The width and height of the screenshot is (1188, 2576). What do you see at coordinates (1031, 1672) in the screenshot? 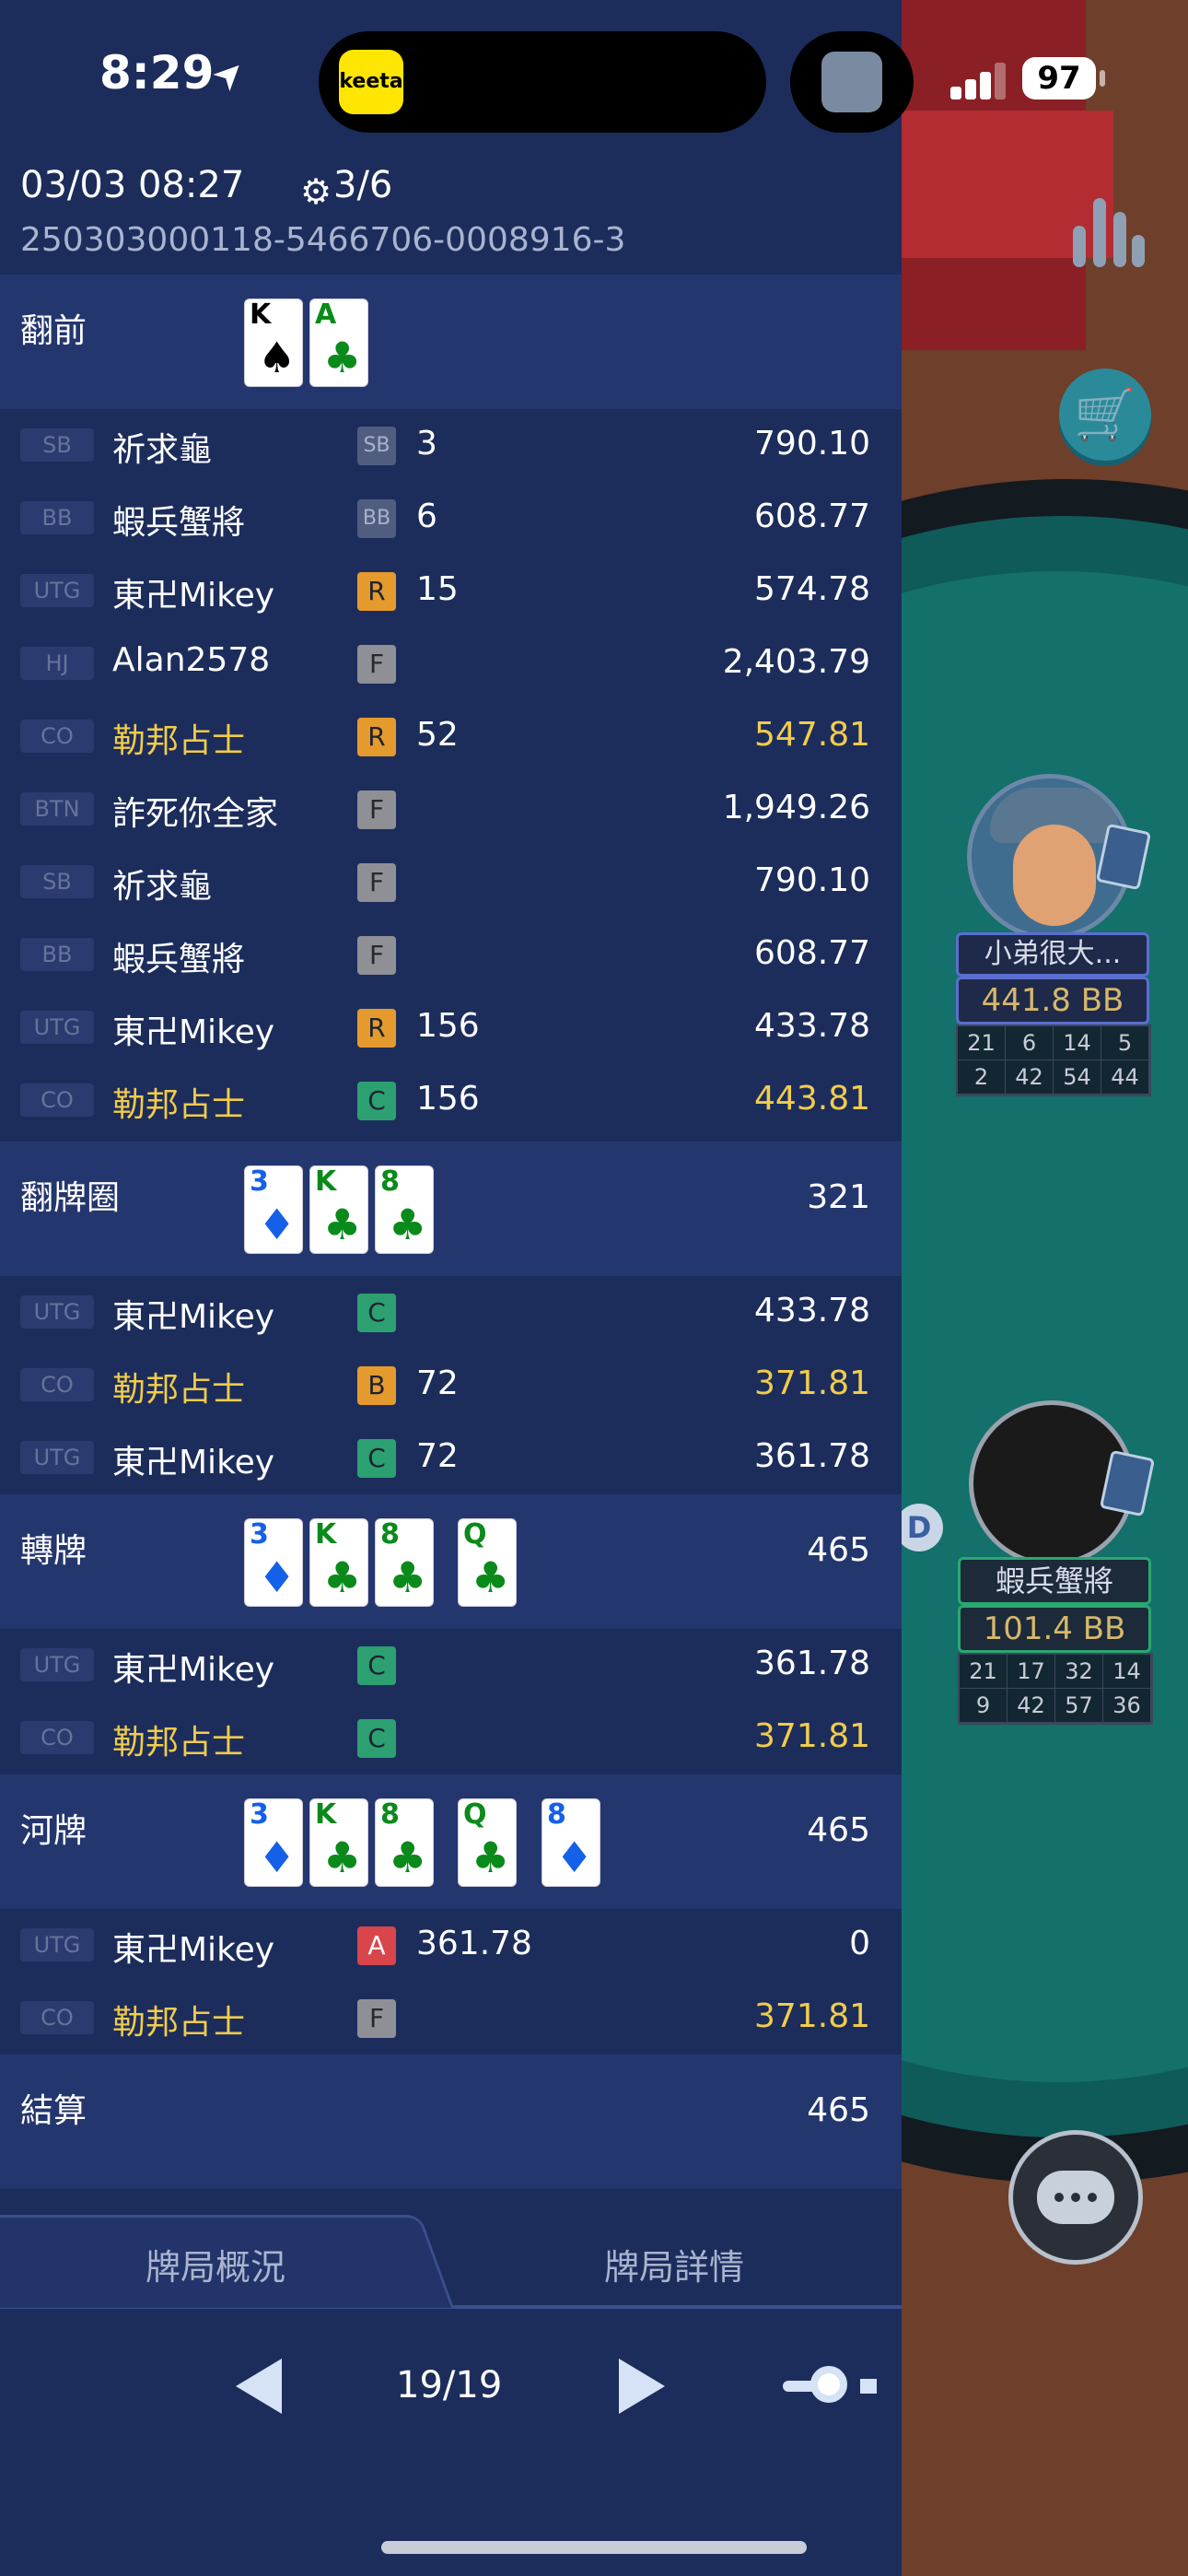
I see `hud-stat-value: 17` at bounding box center [1031, 1672].